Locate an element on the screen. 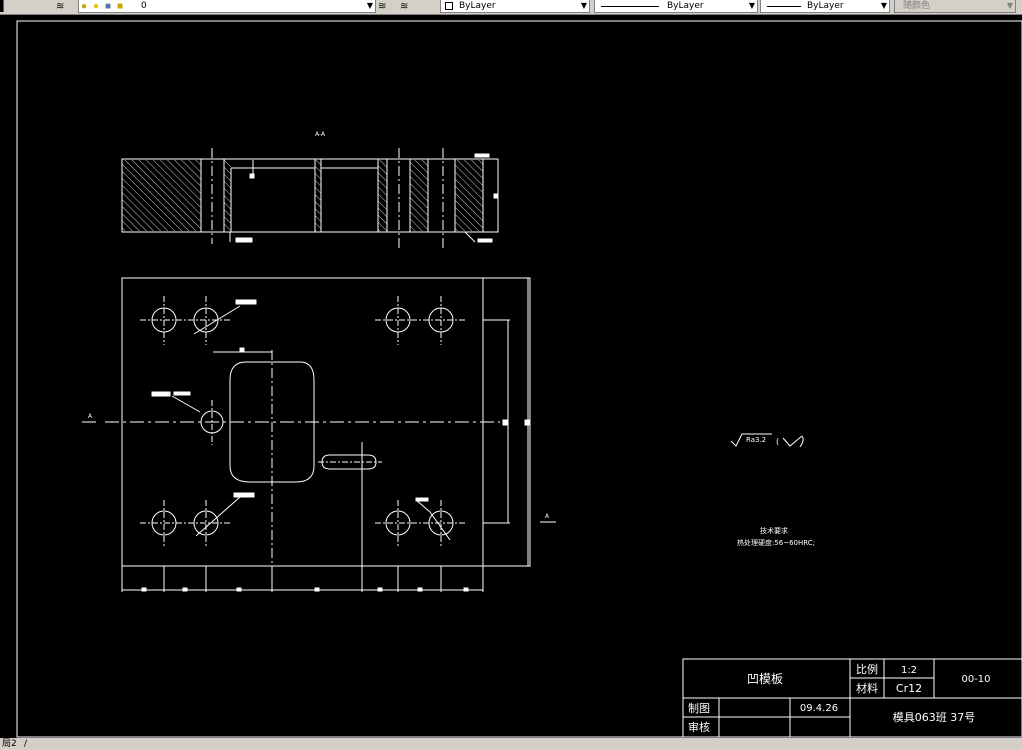 Image resolution: width=1022 pixels, height=750 pixels. linetype-dropdown: ByLayer ▼ is located at coordinates (676, 6).